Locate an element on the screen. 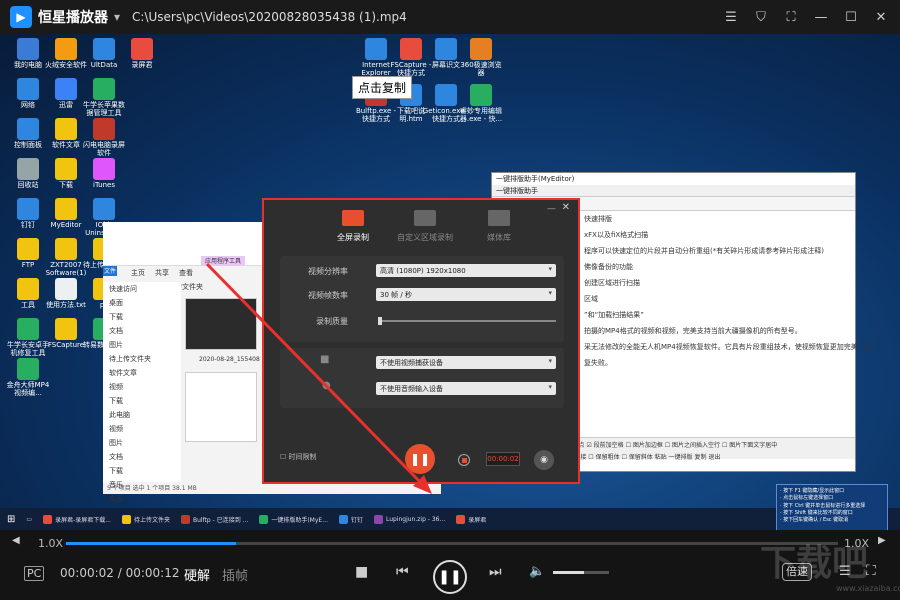  app-name: 恒星播放器 is located at coordinates (73, 18).